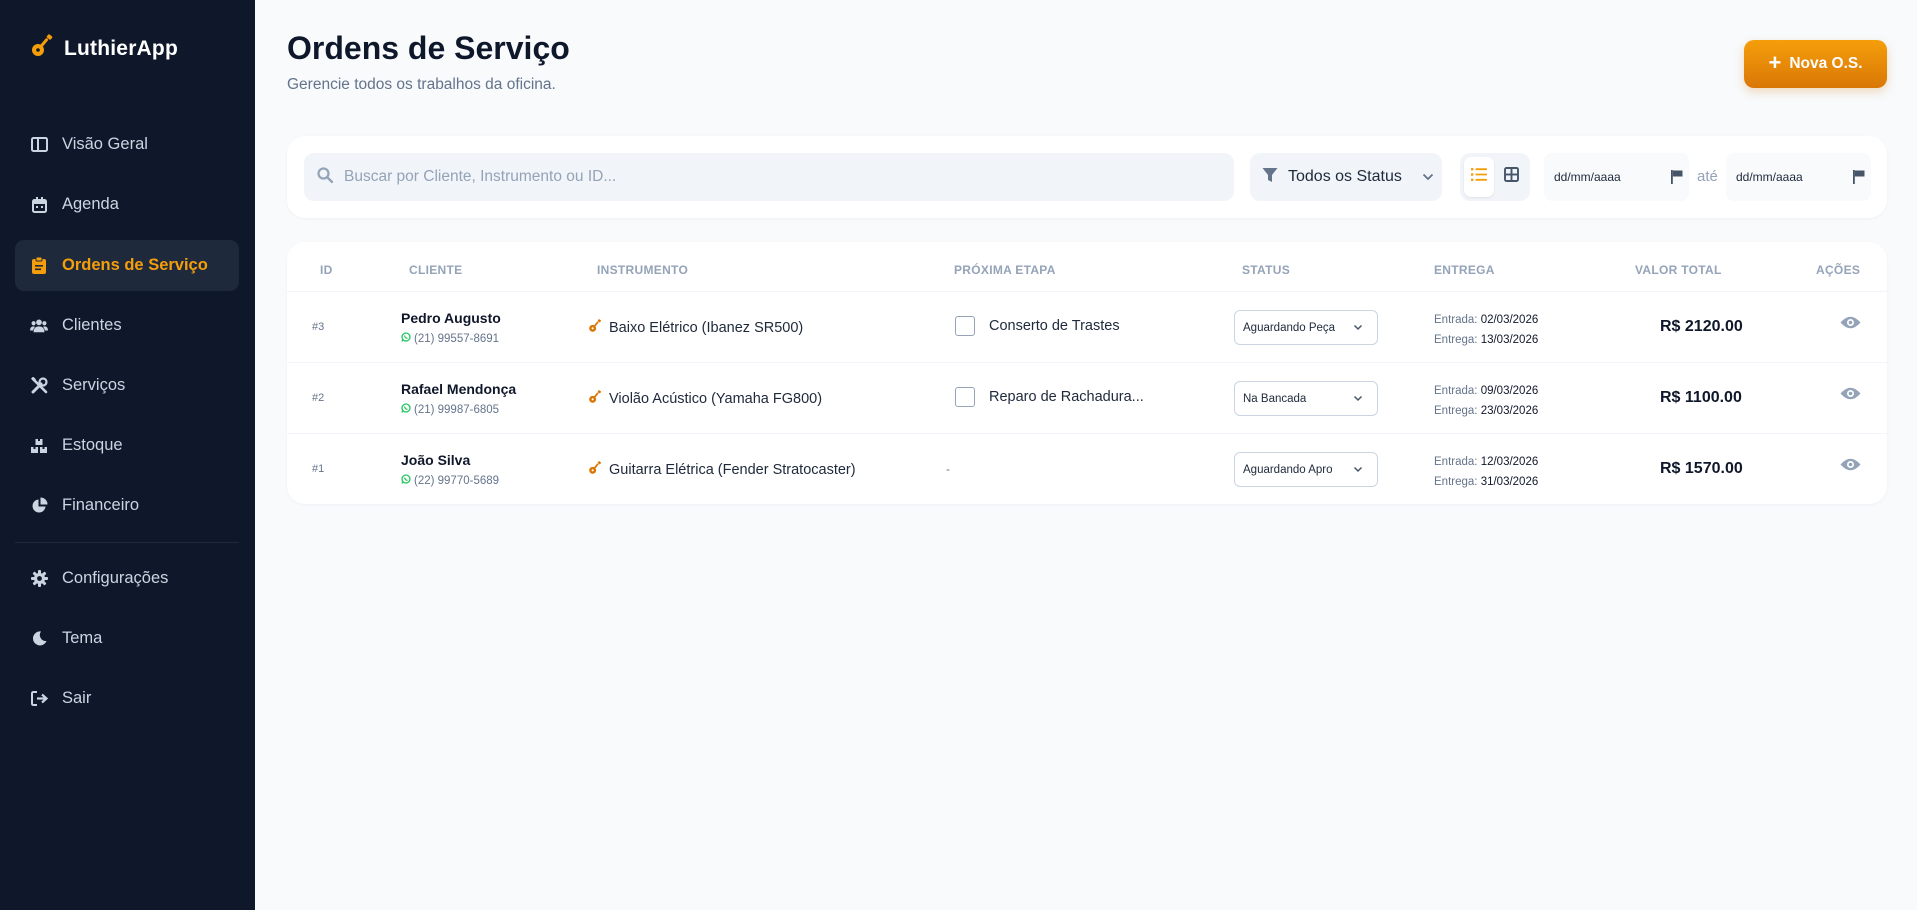 This screenshot has width=1917, height=910. Describe the element at coordinates (135, 265) in the screenshot. I see `sidebar-item-label: Ordens de Serviço` at that location.